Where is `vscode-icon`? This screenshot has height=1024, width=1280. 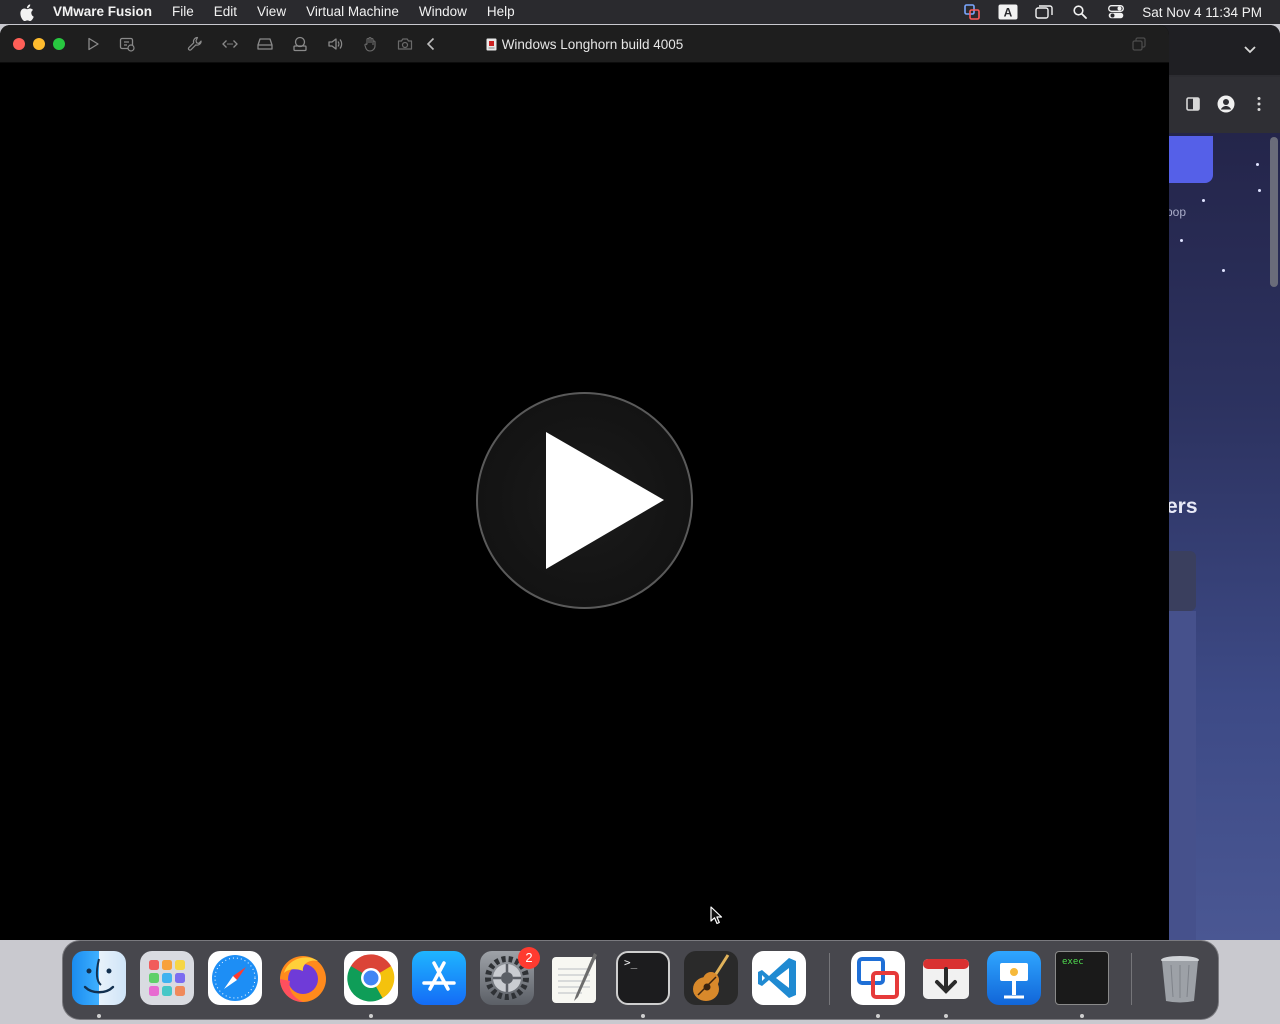
vscode-icon is located at coordinates (779, 978).